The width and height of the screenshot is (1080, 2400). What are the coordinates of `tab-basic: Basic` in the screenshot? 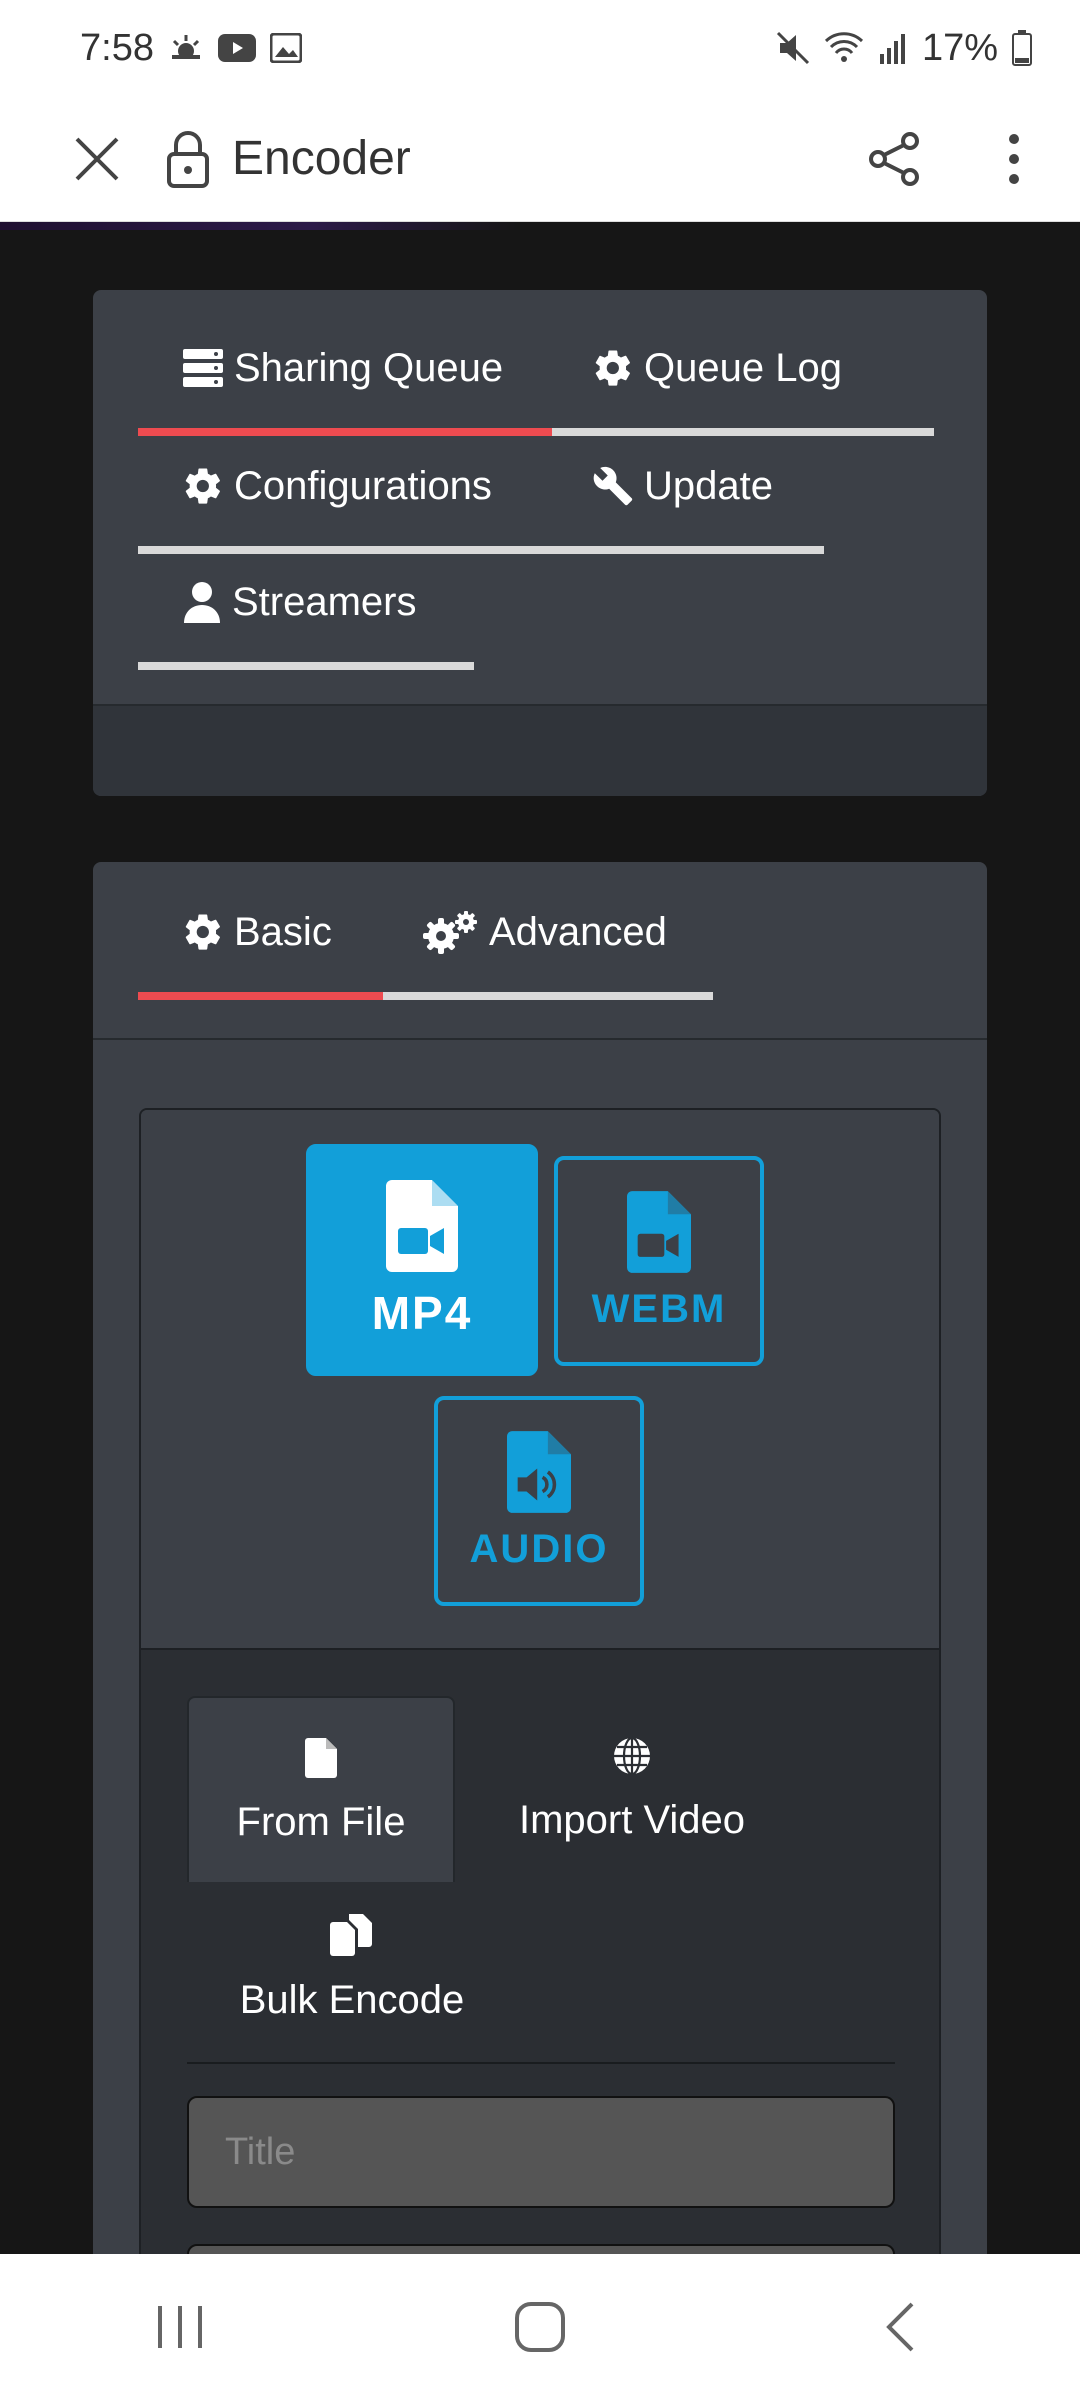 It's located at (260, 946).